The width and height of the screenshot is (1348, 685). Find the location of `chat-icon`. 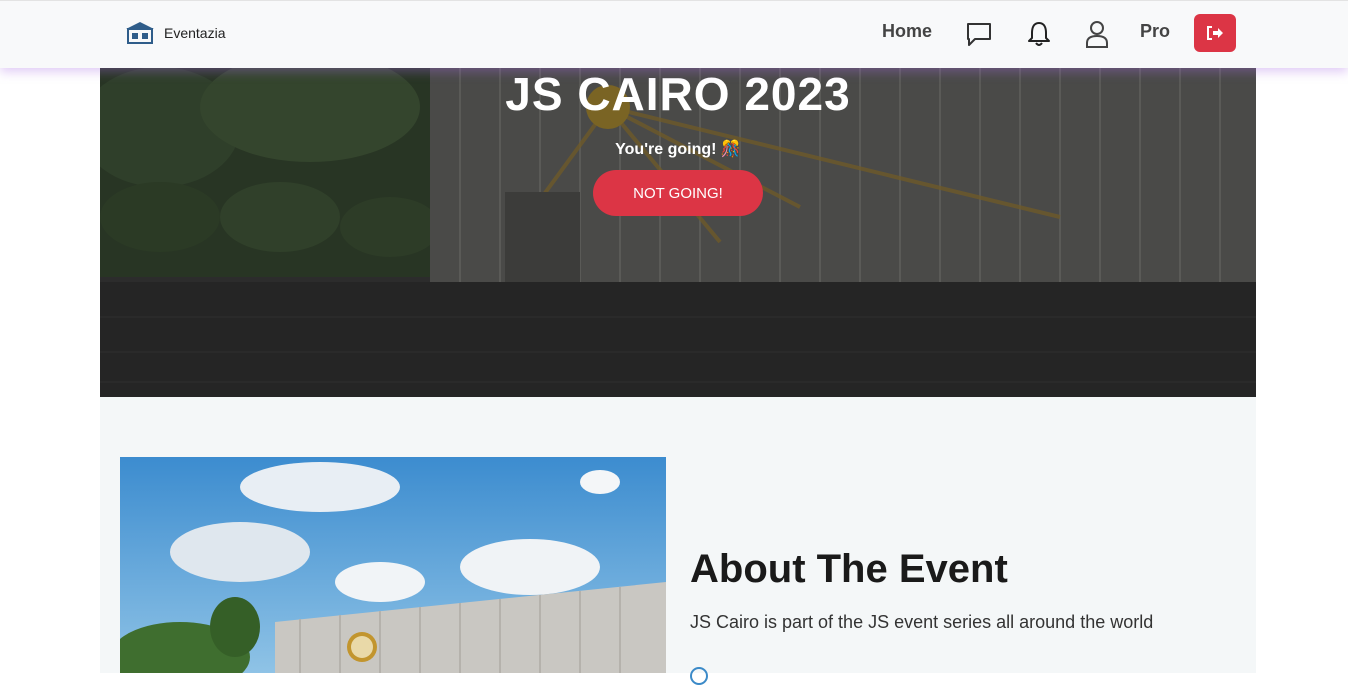

chat-icon is located at coordinates (979, 34).